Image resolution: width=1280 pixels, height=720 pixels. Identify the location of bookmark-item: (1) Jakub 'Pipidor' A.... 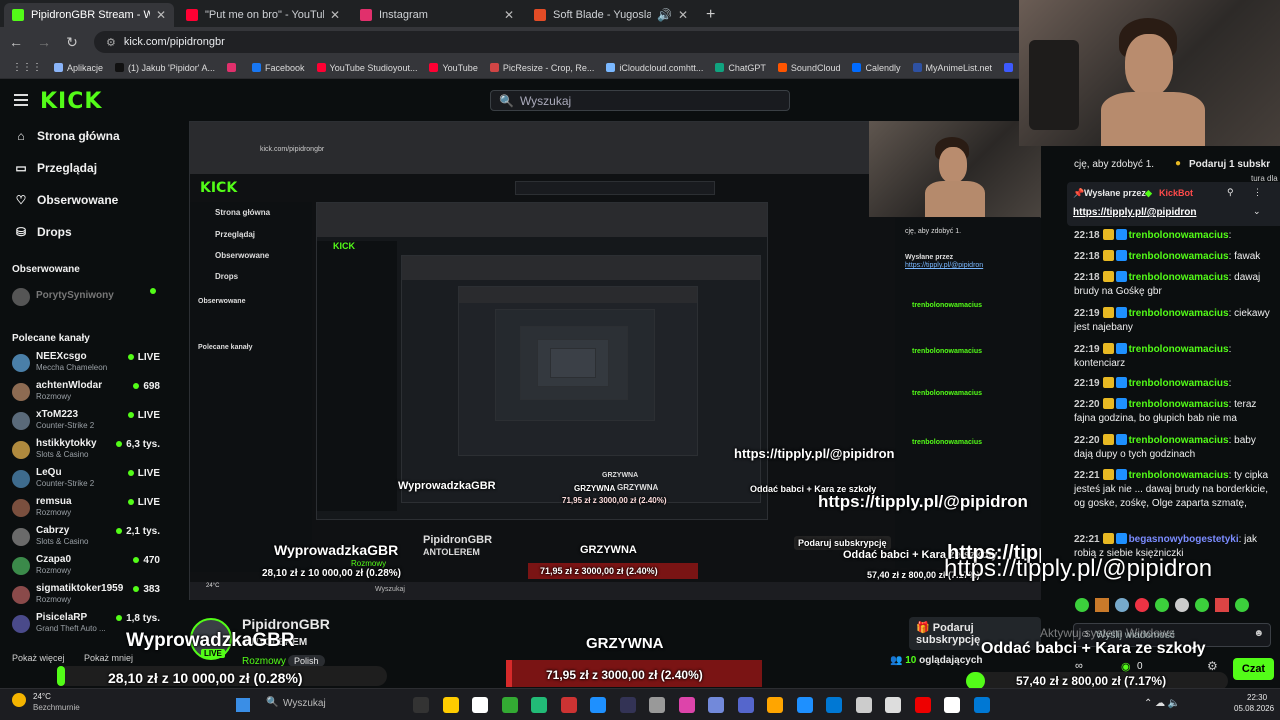
(165, 68).